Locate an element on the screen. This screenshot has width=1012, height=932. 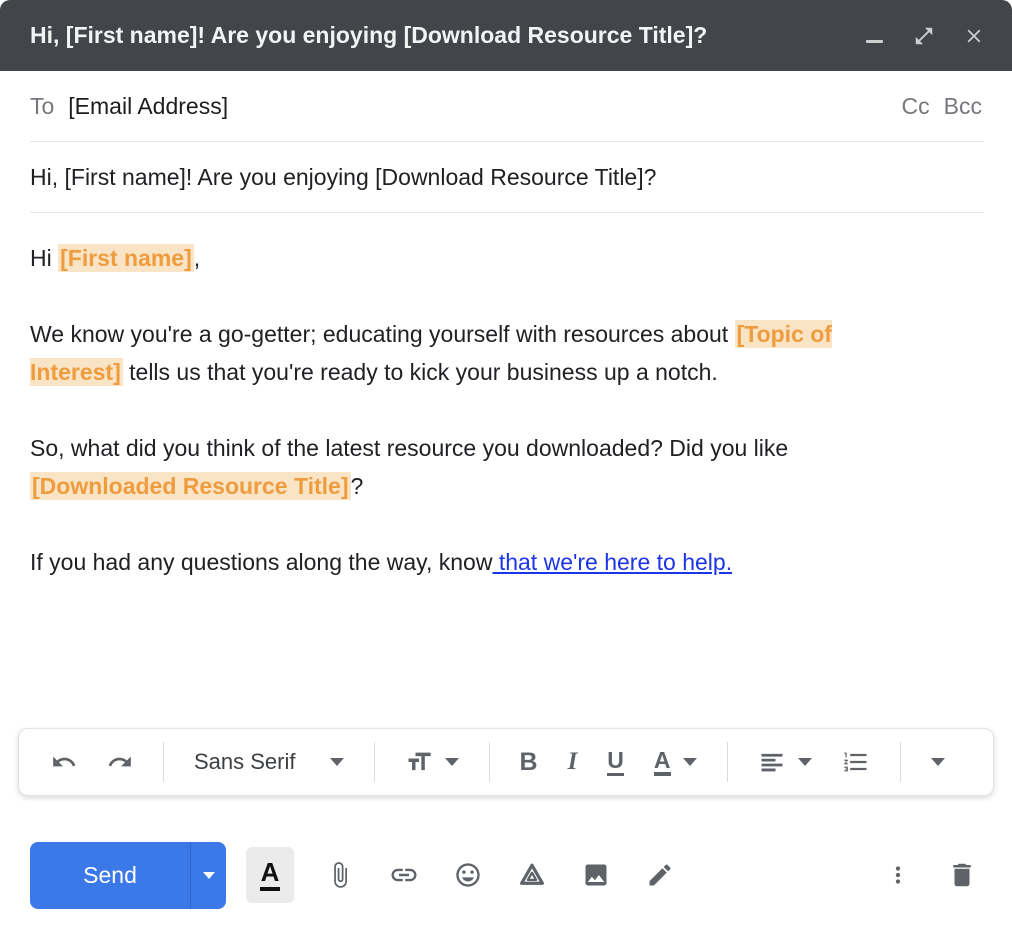
more-formatting-icon is located at coordinates (937, 762).